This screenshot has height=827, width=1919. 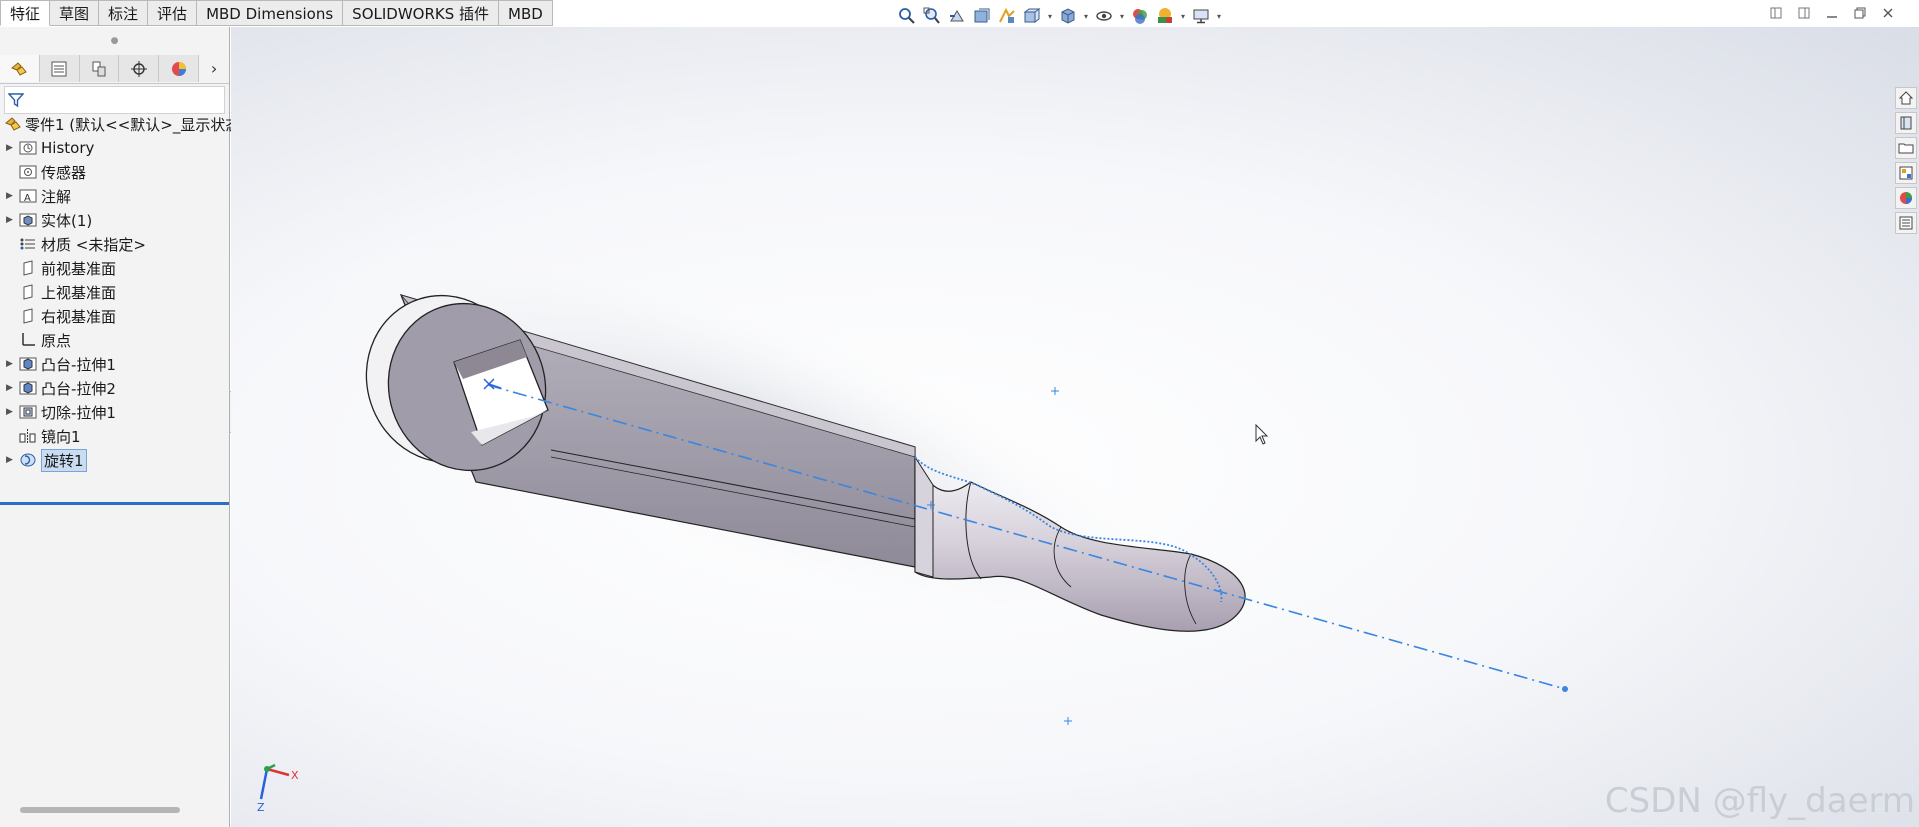 I want to click on tab-mbd-dimensions: MBD Dimensions, so click(x=270, y=13).